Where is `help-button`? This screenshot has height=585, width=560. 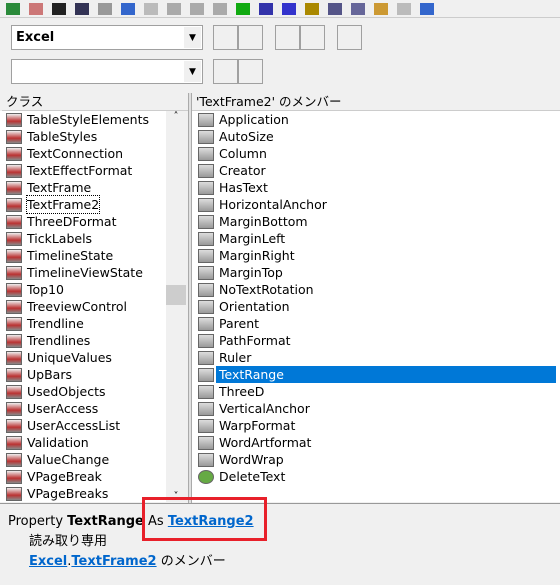
help-button is located at coordinates (349, 37).